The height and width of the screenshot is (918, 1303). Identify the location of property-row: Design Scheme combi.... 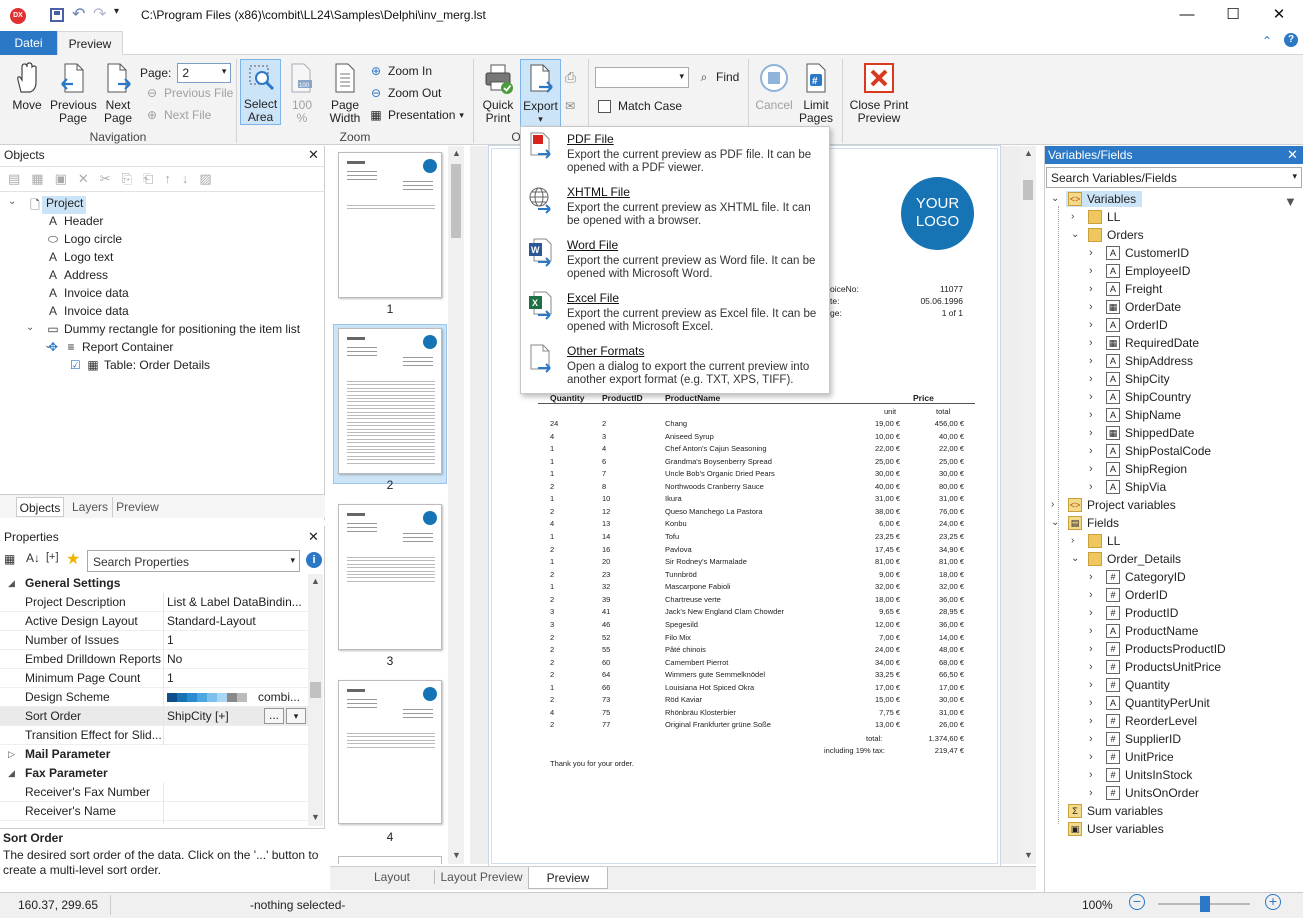
(154, 697).